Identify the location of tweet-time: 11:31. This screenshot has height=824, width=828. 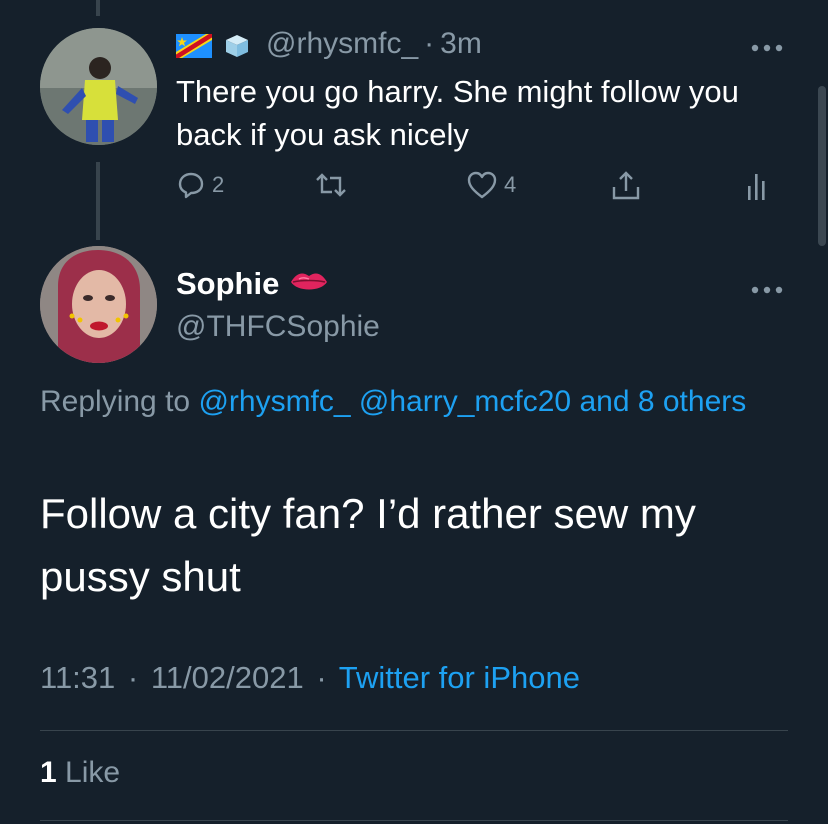
(77, 677).